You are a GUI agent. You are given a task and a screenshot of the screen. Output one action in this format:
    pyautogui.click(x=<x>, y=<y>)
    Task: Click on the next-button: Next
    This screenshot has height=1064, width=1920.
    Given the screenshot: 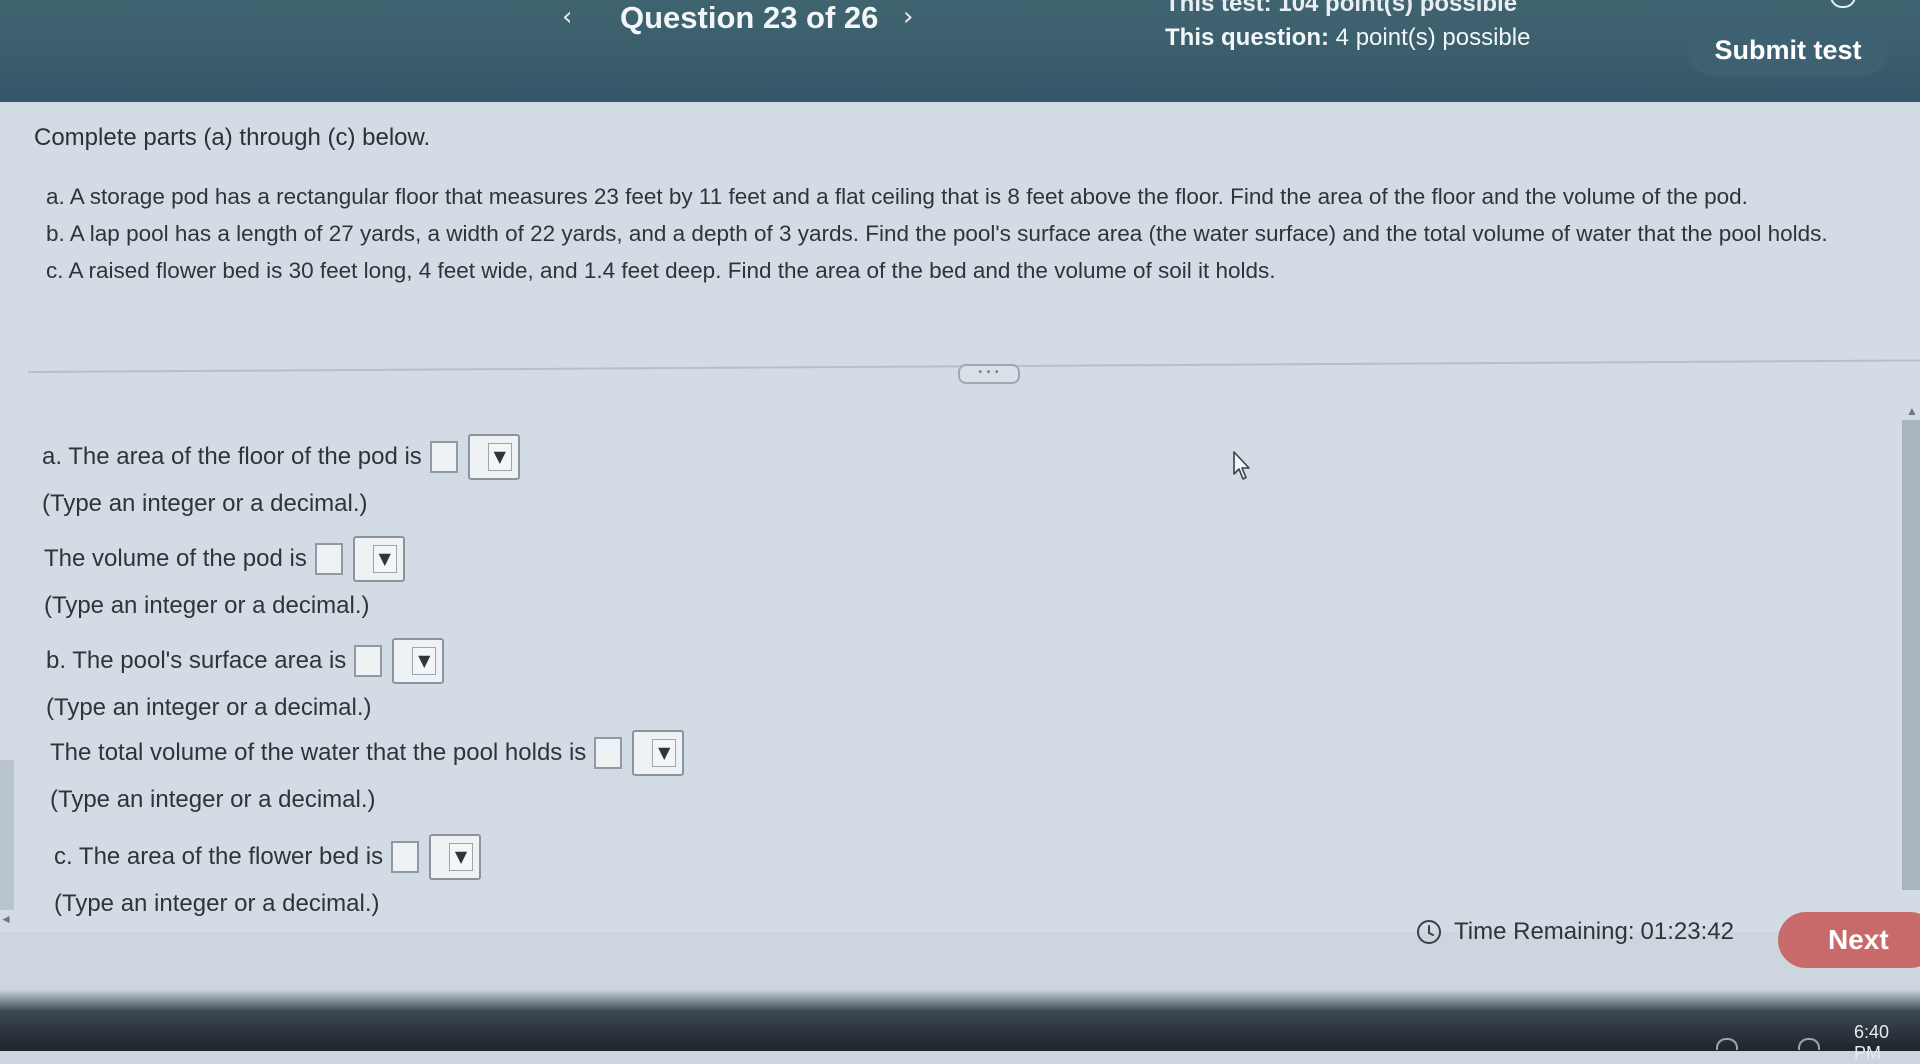 What is the action you would take?
    pyautogui.click(x=1849, y=940)
    